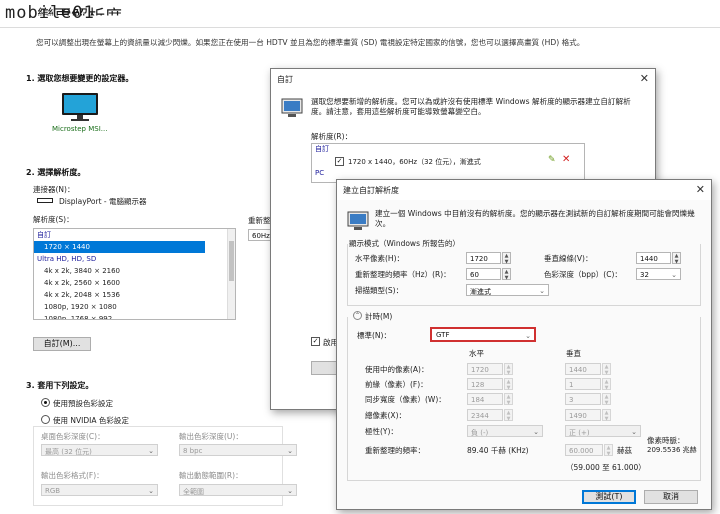 This screenshot has height=514, width=720. I want to click on refresh-rate-range: （59.000 至 61.000）, so click(606, 467).